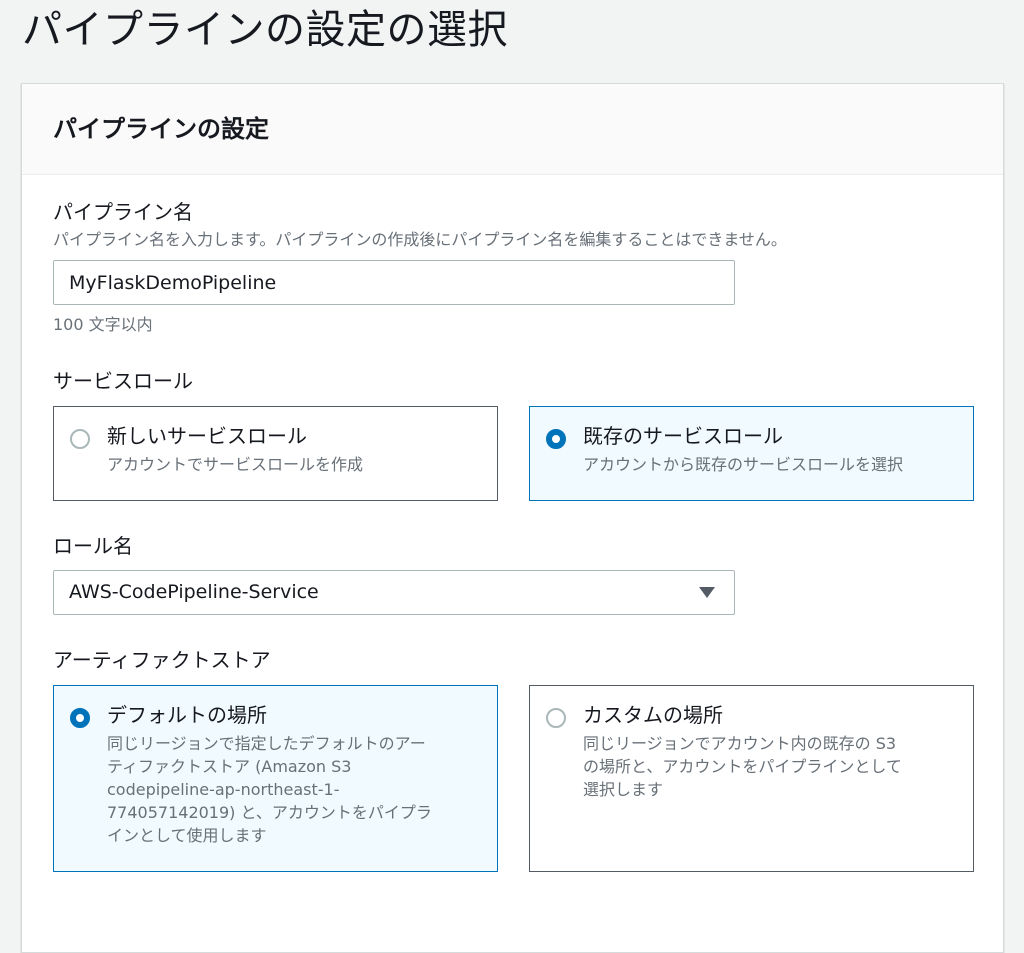  What do you see at coordinates (743, 464) in the screenshot?
I see `existing-service-role-description: アカウントから既存のサービスロールを選択` at bounding box center [743, 464].